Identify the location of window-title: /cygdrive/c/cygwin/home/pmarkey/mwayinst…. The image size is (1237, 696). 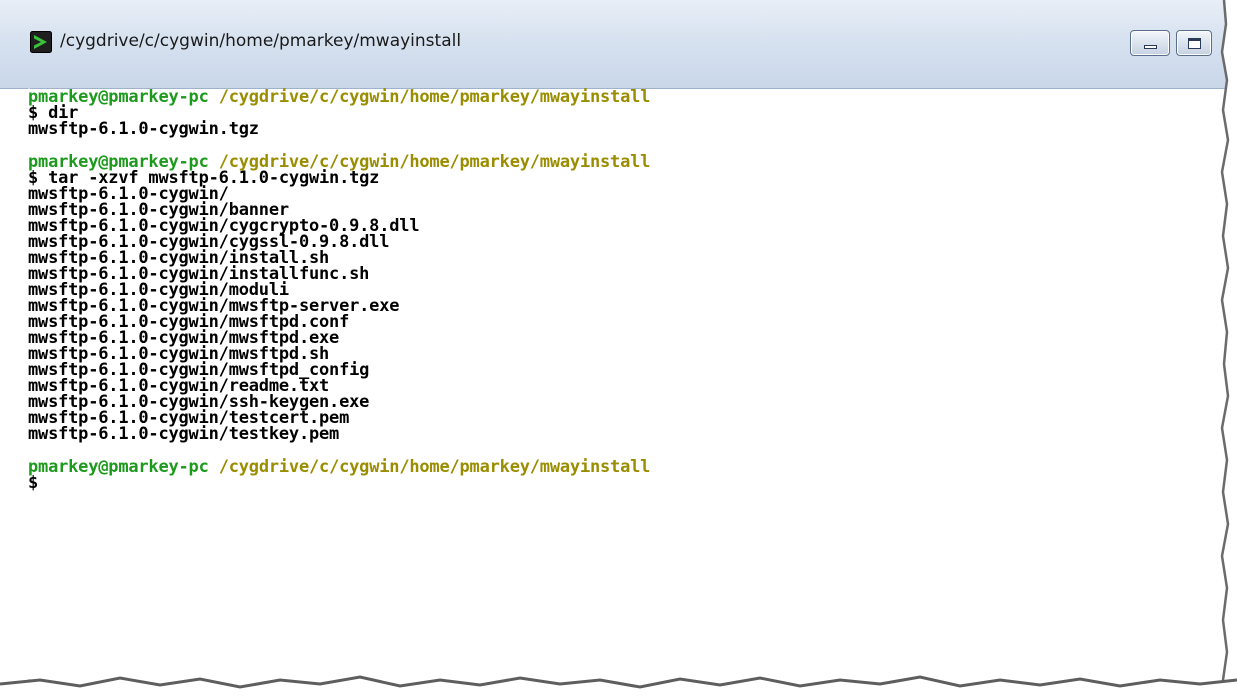
(261, 41).